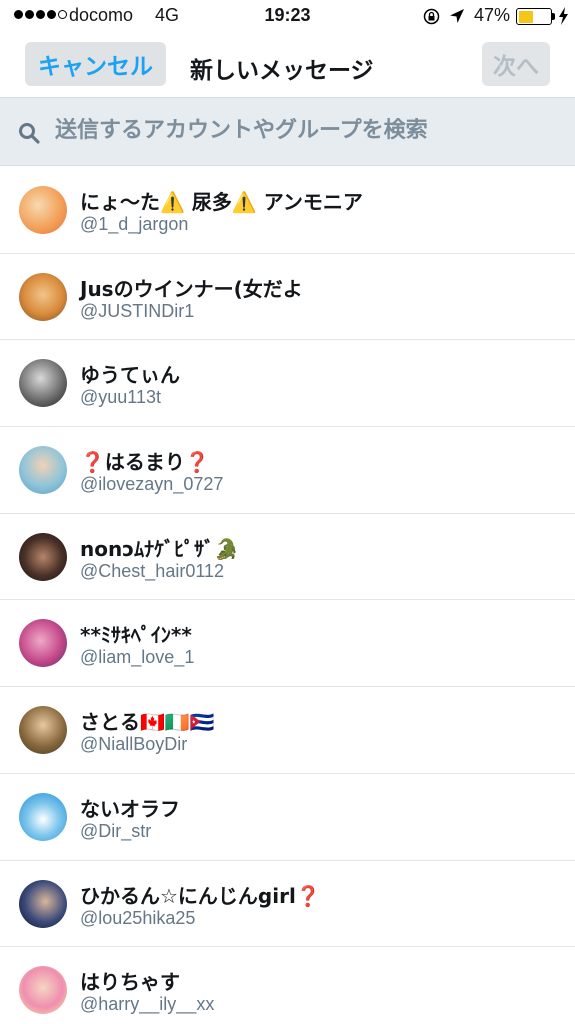  Describe the element at coordinates (138, 917) in the screenshot. I see `user-handle: @lou25hika25` at that location.